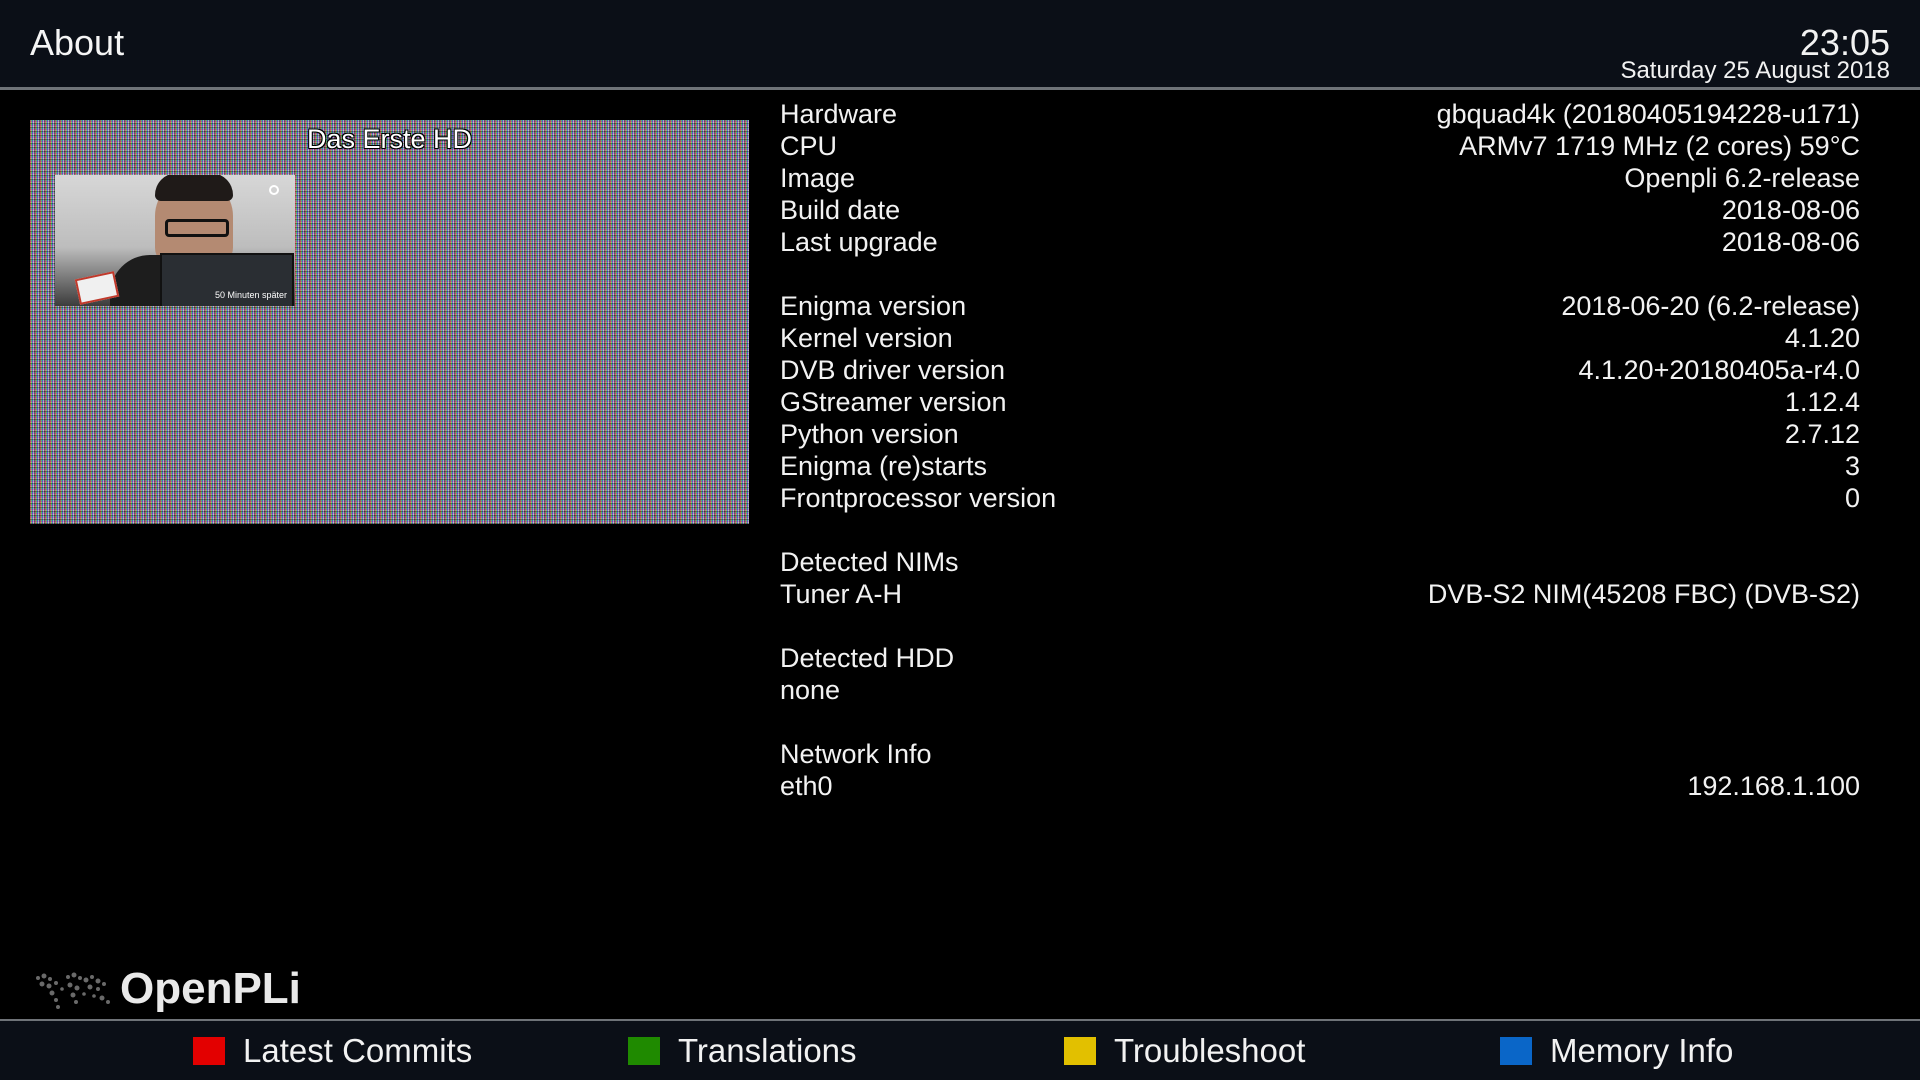 The width and height of the screenshot is (1920, 1080). Describe the element at coordinates (1773, 786) in the screenshot. I see `info-value: 192.168.1.100` at that location.